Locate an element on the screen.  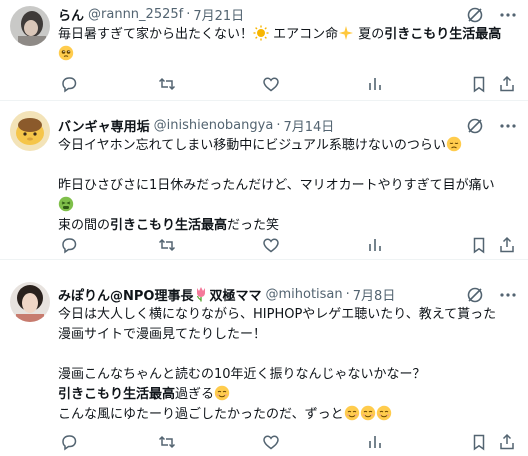
disappointed-face-emoji is located at coordinates (454, 144).